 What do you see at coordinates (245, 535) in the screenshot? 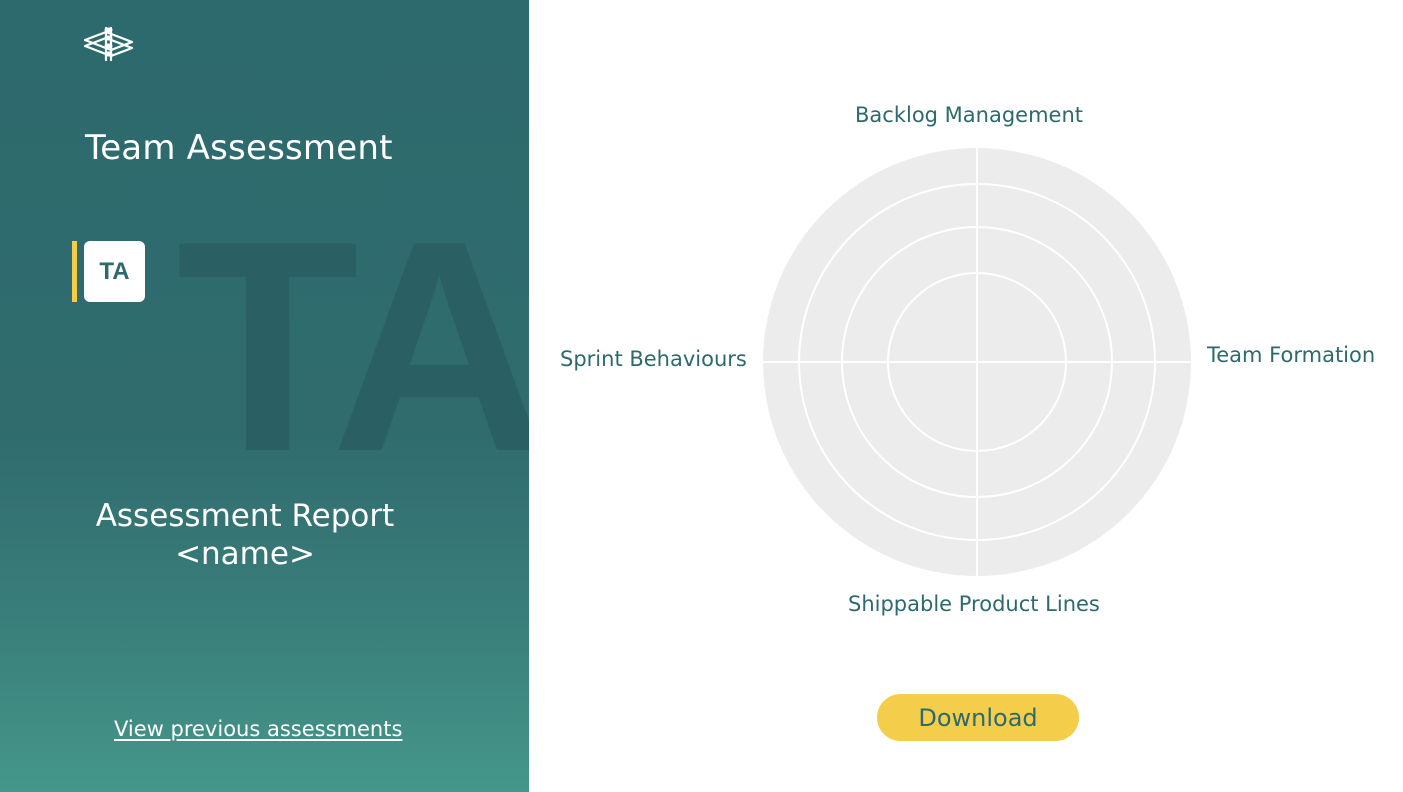
I see `report-heading: Assessment Report <name>` at bounding box center [245, 535].